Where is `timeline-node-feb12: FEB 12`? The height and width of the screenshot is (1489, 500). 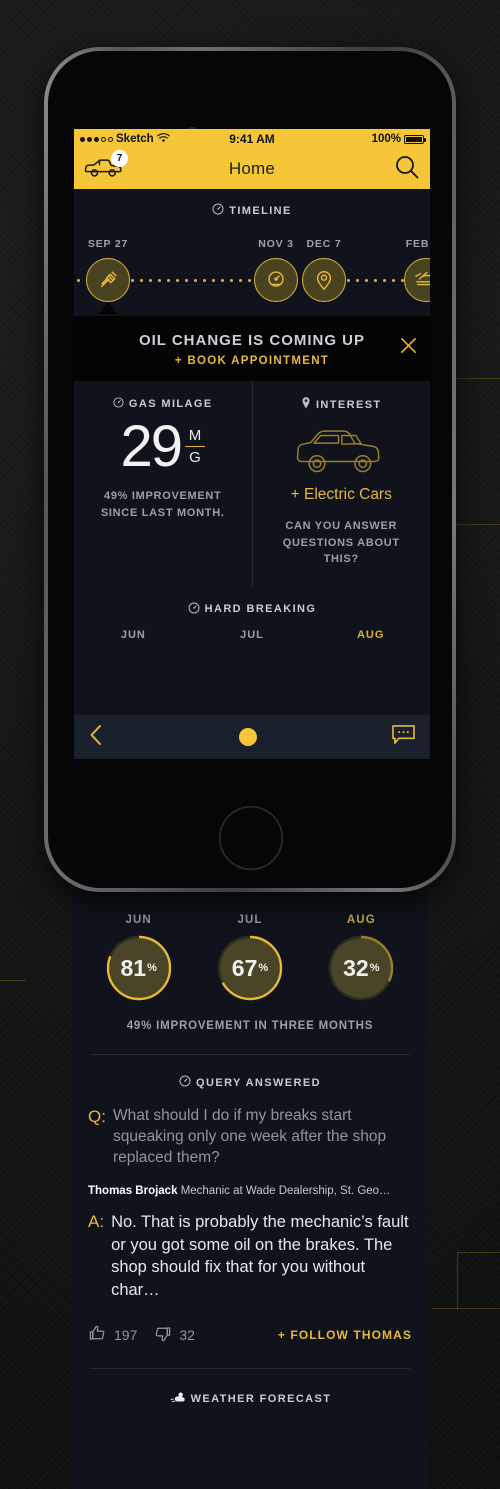 timeline-node-feb12: FEB 12 is located at coordinates (417, 270).